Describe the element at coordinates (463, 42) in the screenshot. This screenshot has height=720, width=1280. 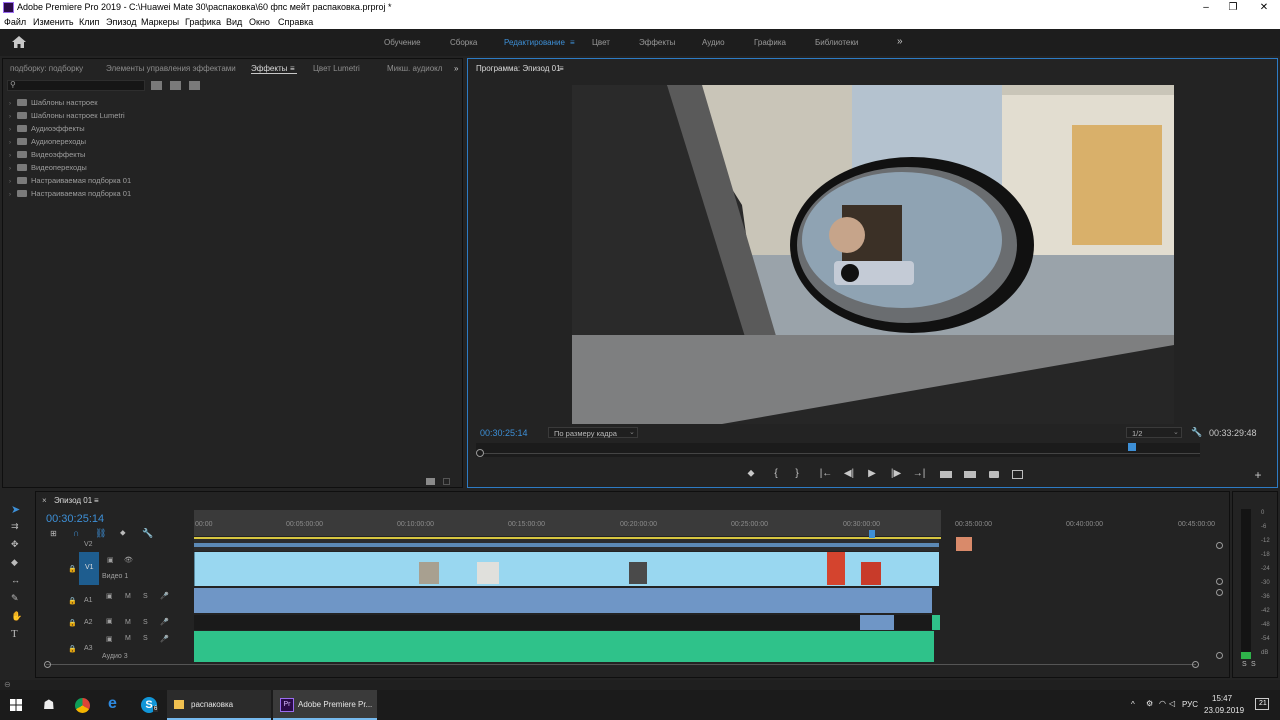
I see `workspace-assembly: Сборка` at that location.